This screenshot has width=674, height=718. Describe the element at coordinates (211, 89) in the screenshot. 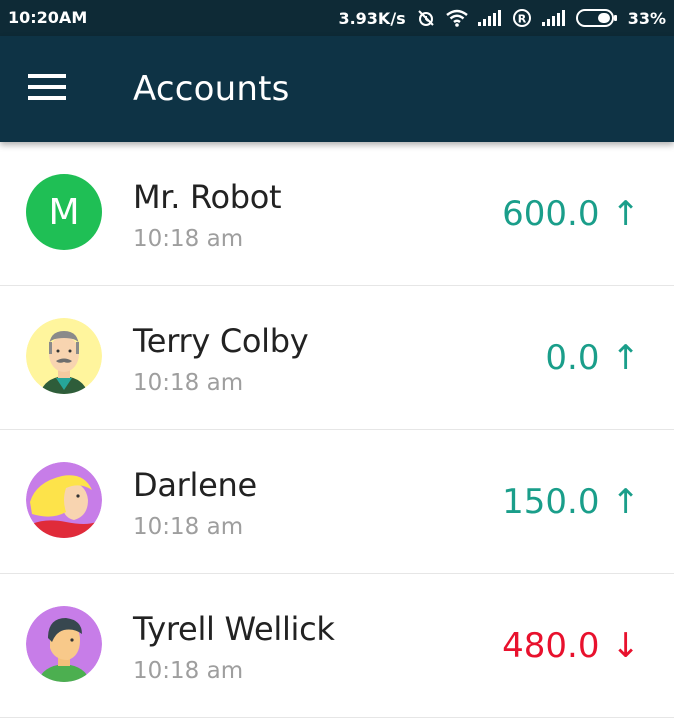

I see `page-title: Accounts` at that location.